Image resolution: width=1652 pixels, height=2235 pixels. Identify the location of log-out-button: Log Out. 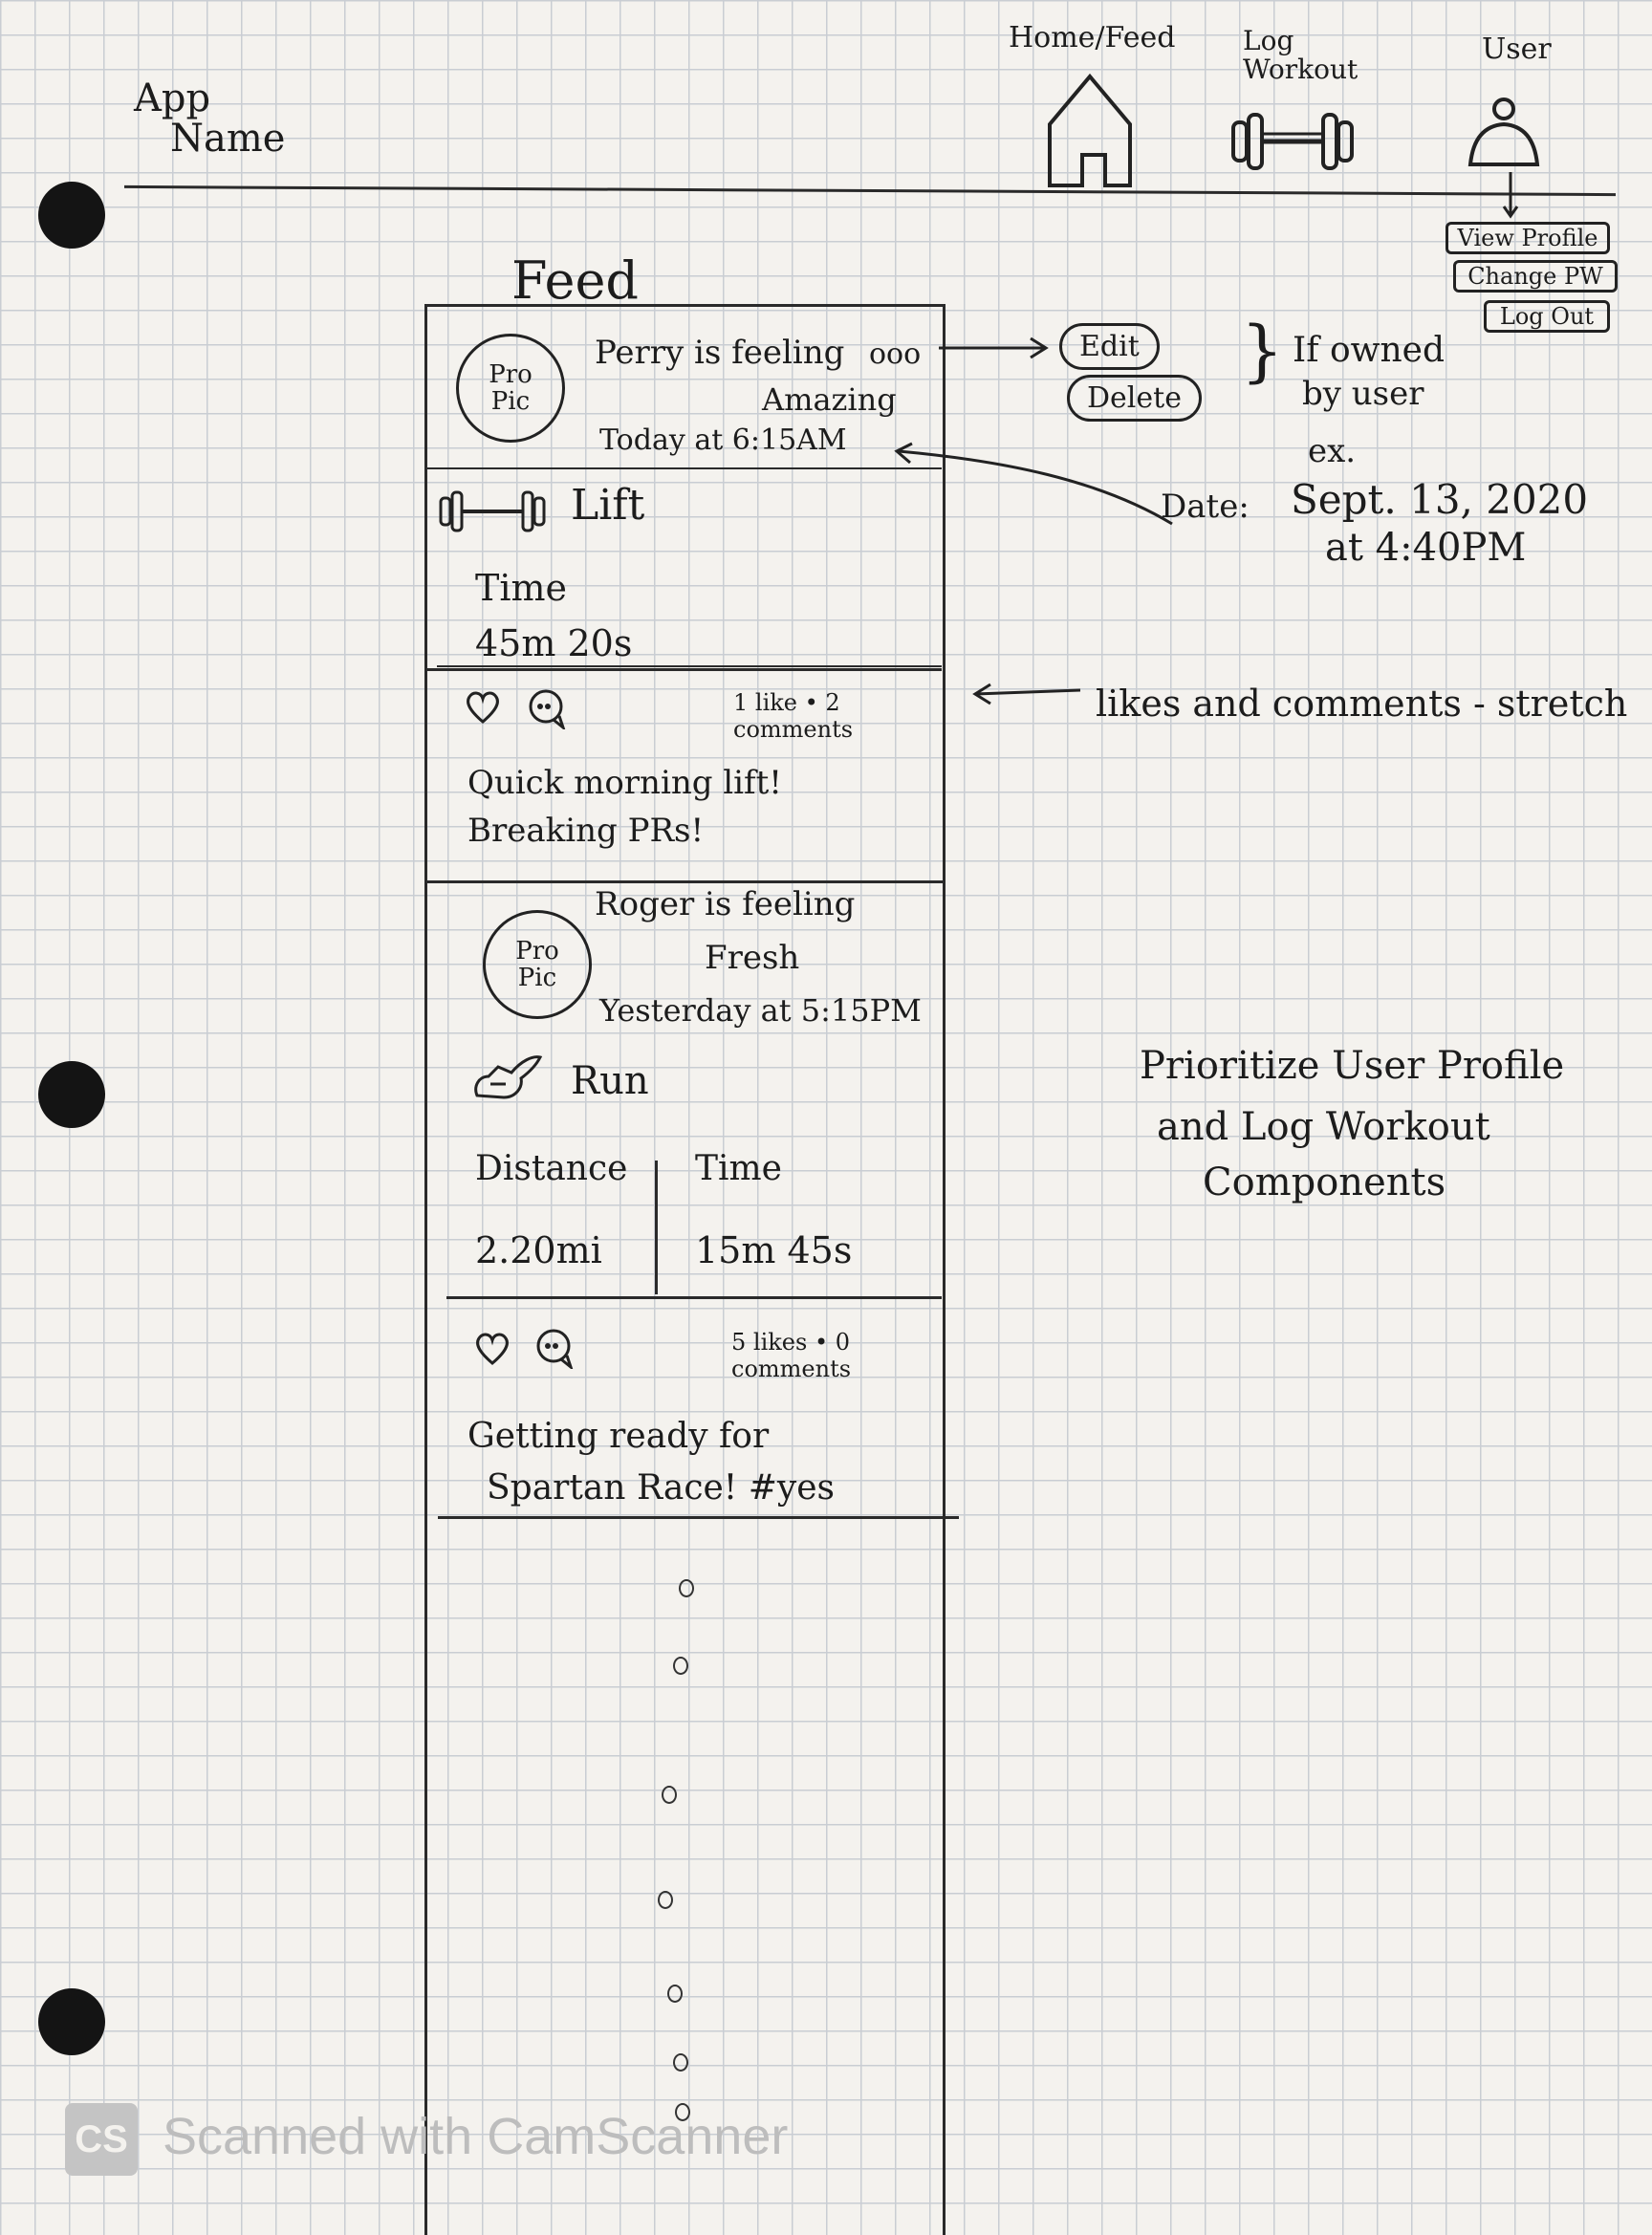
(1547, 316).